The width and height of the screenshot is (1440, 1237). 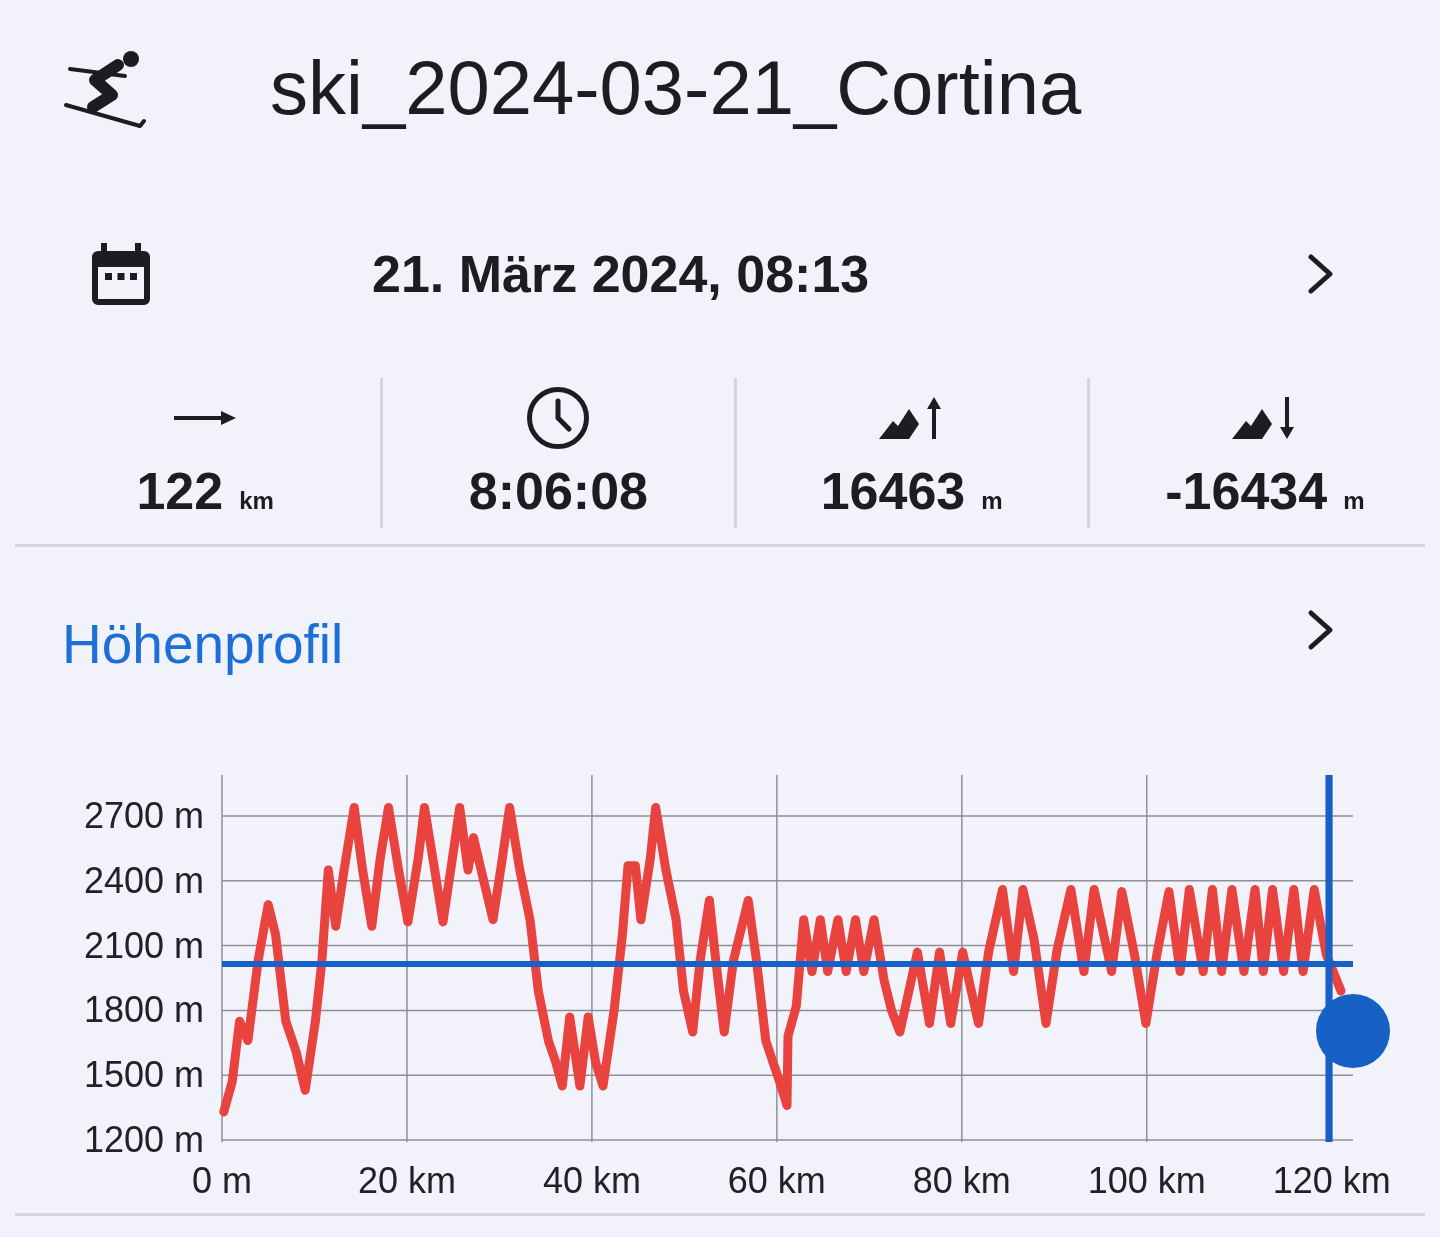 What do you see at coordinates (105, 88) in the screenshot?
I see `skier-icon` at bounding box center [105, 88].